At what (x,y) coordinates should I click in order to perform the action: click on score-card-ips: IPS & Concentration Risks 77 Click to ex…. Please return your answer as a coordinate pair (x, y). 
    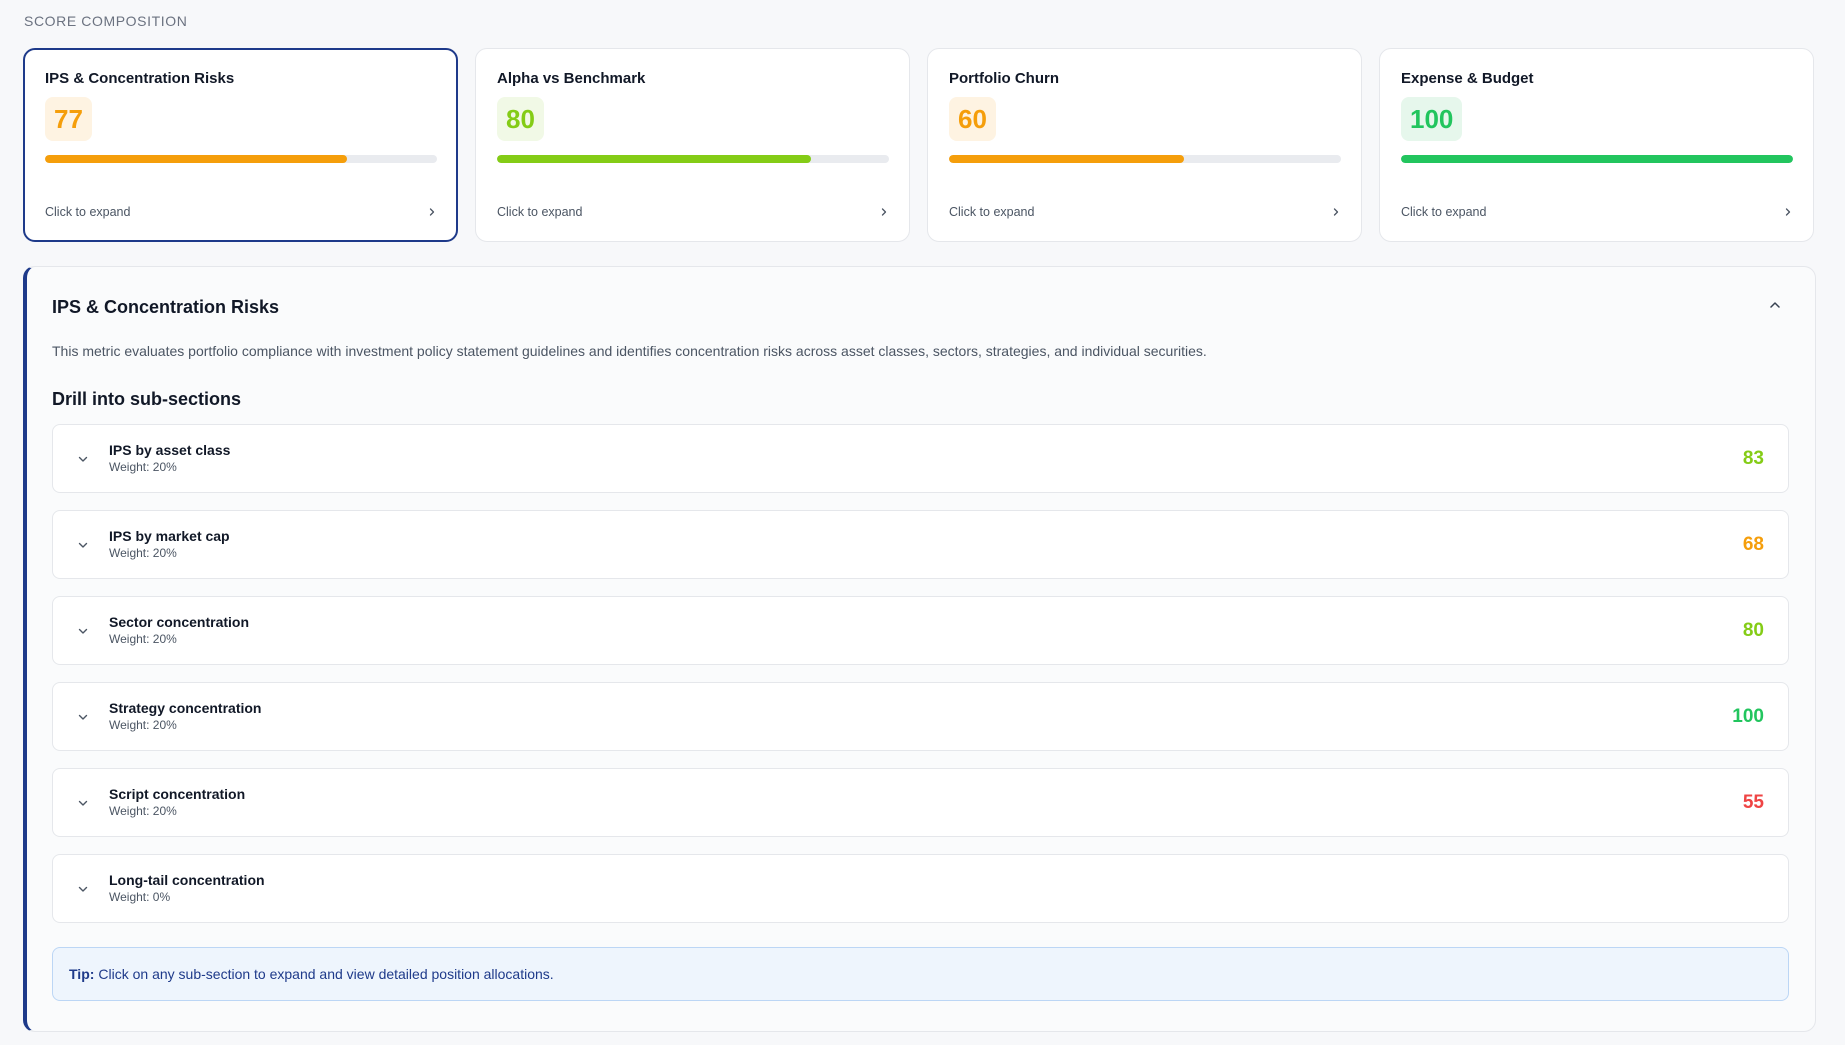
    Looking at the image, I should click on (240, 145).